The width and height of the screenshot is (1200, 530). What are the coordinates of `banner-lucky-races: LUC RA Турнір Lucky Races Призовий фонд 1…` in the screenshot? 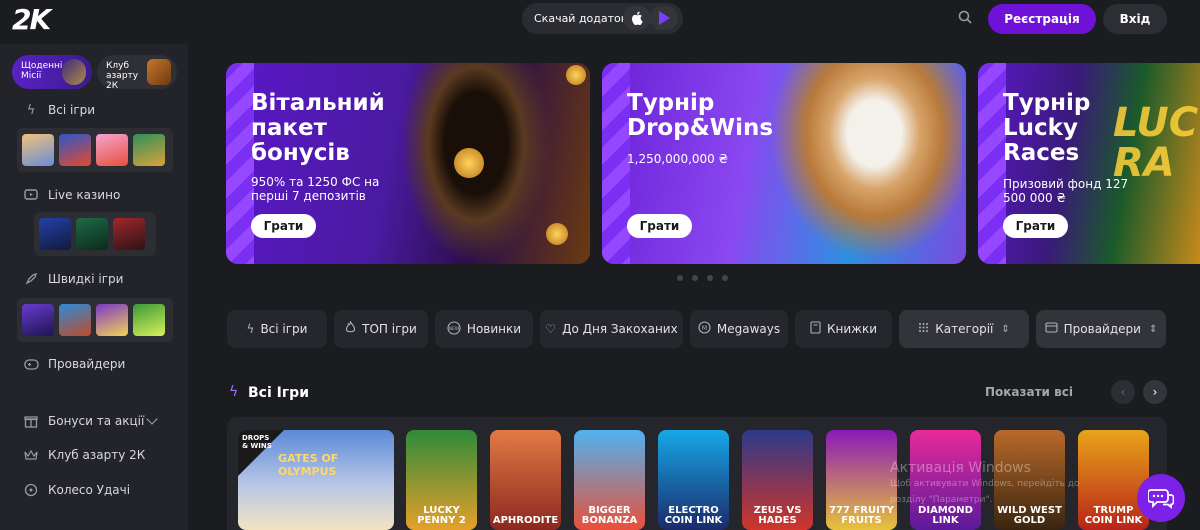 It's located at (1089, 163).